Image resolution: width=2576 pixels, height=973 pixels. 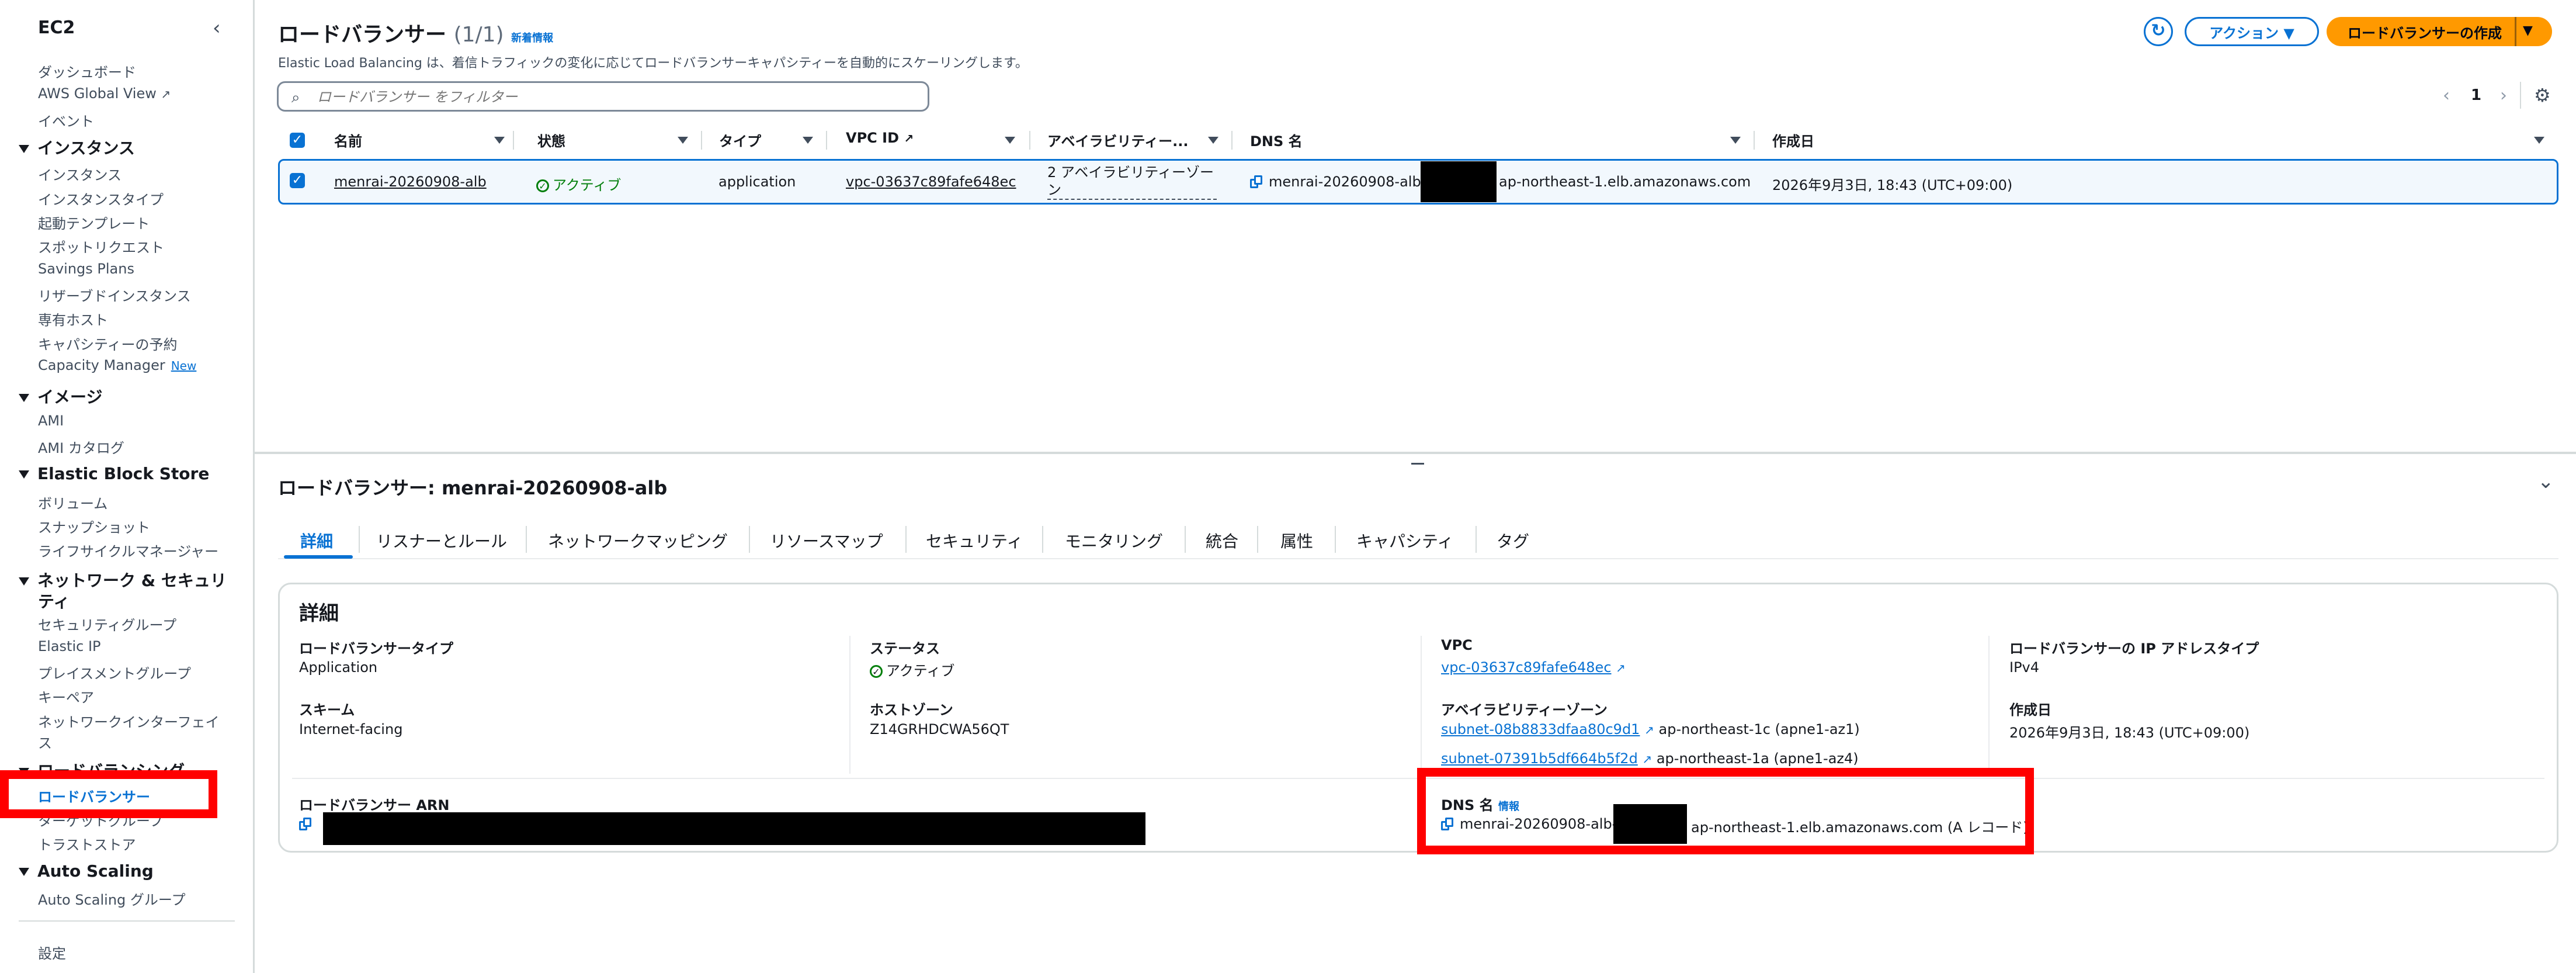 I want to click on sidebar-item-volumes: ボリューム, so click(x=72, y=502).